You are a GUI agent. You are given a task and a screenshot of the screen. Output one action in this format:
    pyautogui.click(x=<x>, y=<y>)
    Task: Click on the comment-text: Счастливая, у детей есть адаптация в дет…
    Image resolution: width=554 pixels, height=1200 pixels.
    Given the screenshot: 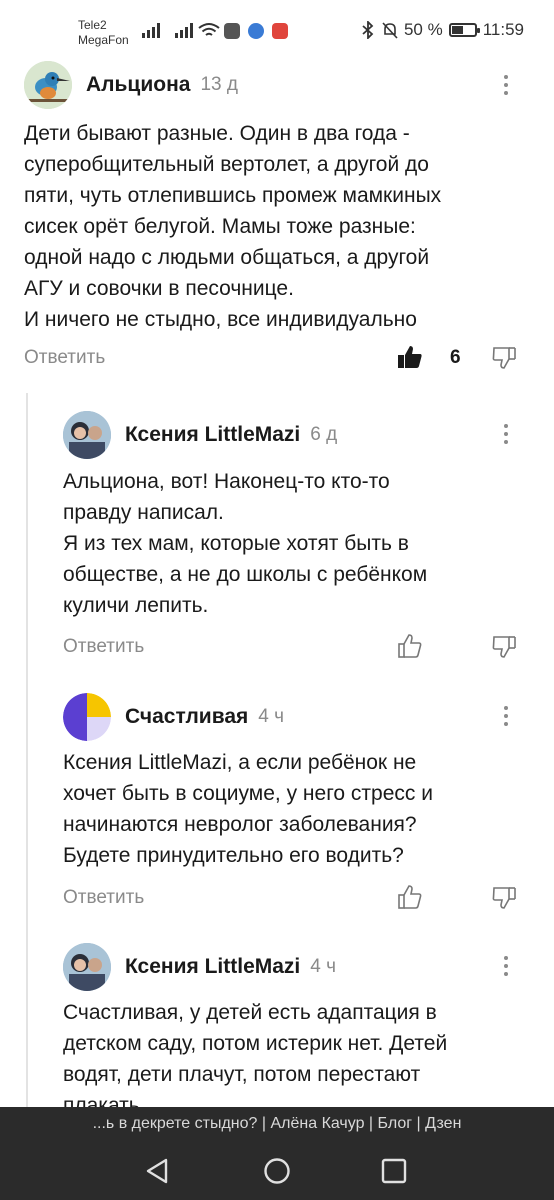 What is the action you would take?
    pyautogui.click(x=255, y=1054)
    